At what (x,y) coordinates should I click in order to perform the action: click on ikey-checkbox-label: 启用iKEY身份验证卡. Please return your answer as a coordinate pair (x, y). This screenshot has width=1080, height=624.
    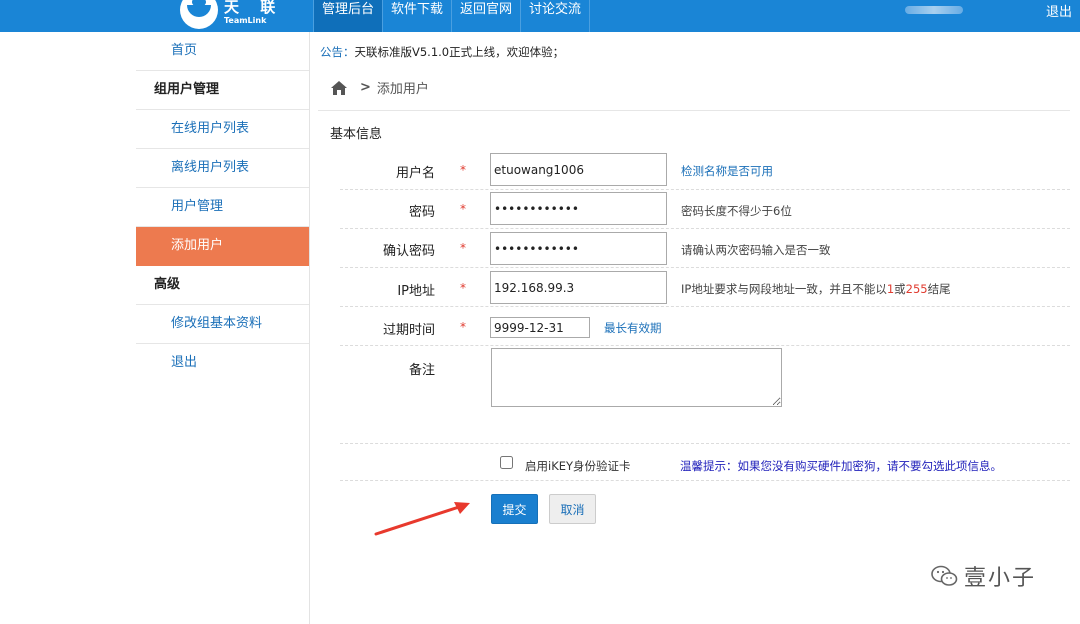
    Looking at the image, I should click on (578, 466).